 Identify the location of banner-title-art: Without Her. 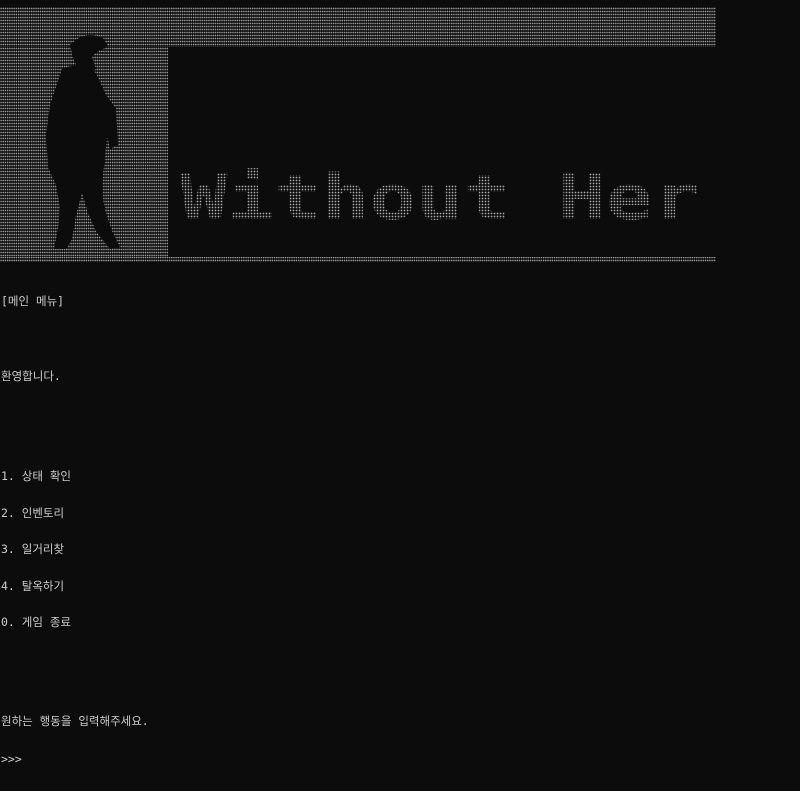
(440, 197).